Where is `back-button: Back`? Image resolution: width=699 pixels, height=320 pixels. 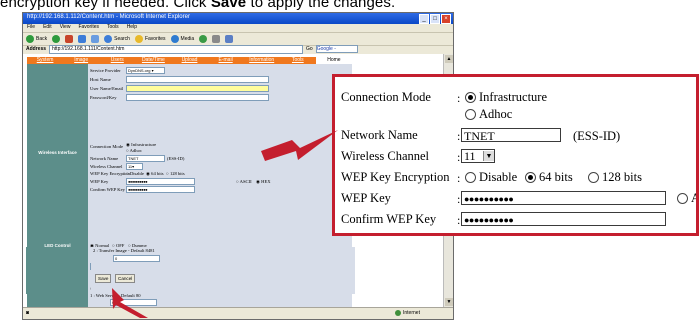
back-button: Back is located at coordinates (36, 39).